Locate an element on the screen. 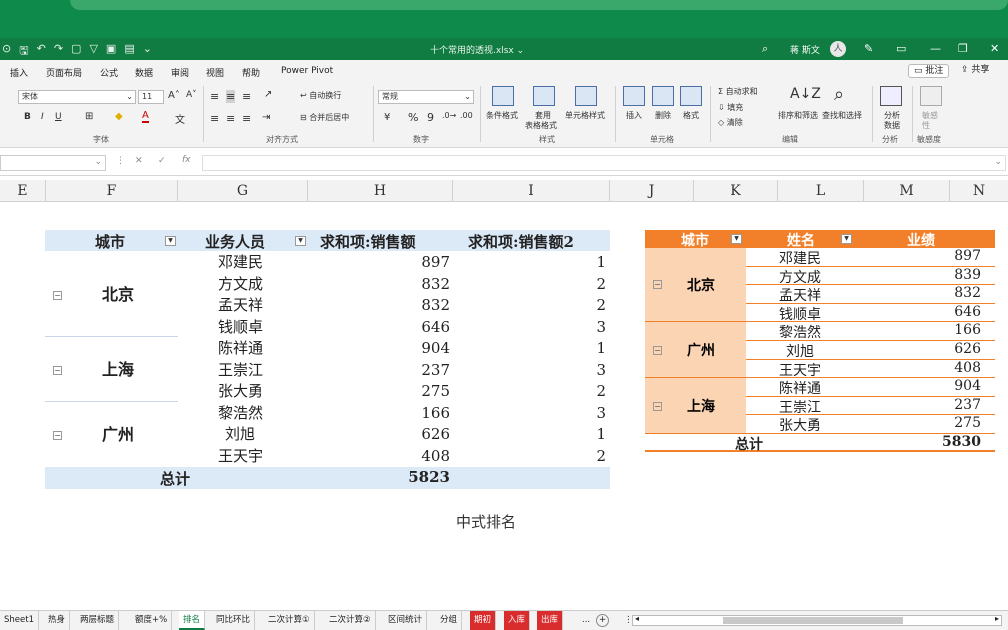 Image resolution: width=1008 pixels, height=630 pixels. pivot2-collapse-beijing-icon: − is located at coordinates (657, 284).